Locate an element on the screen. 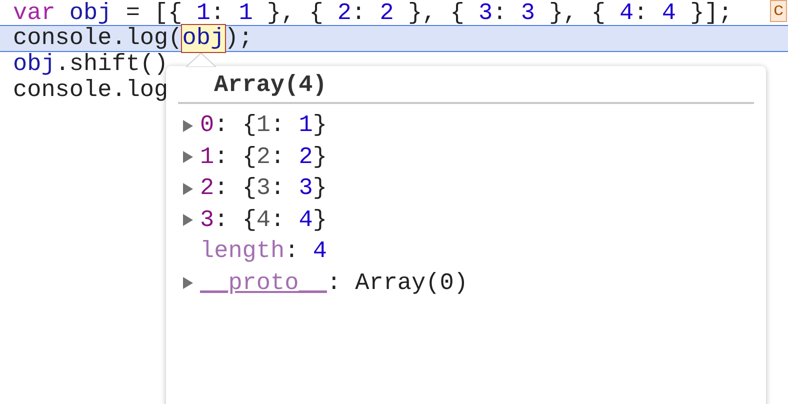  property-entry: 3: {4: 4} is located at coordinates (263, 220).